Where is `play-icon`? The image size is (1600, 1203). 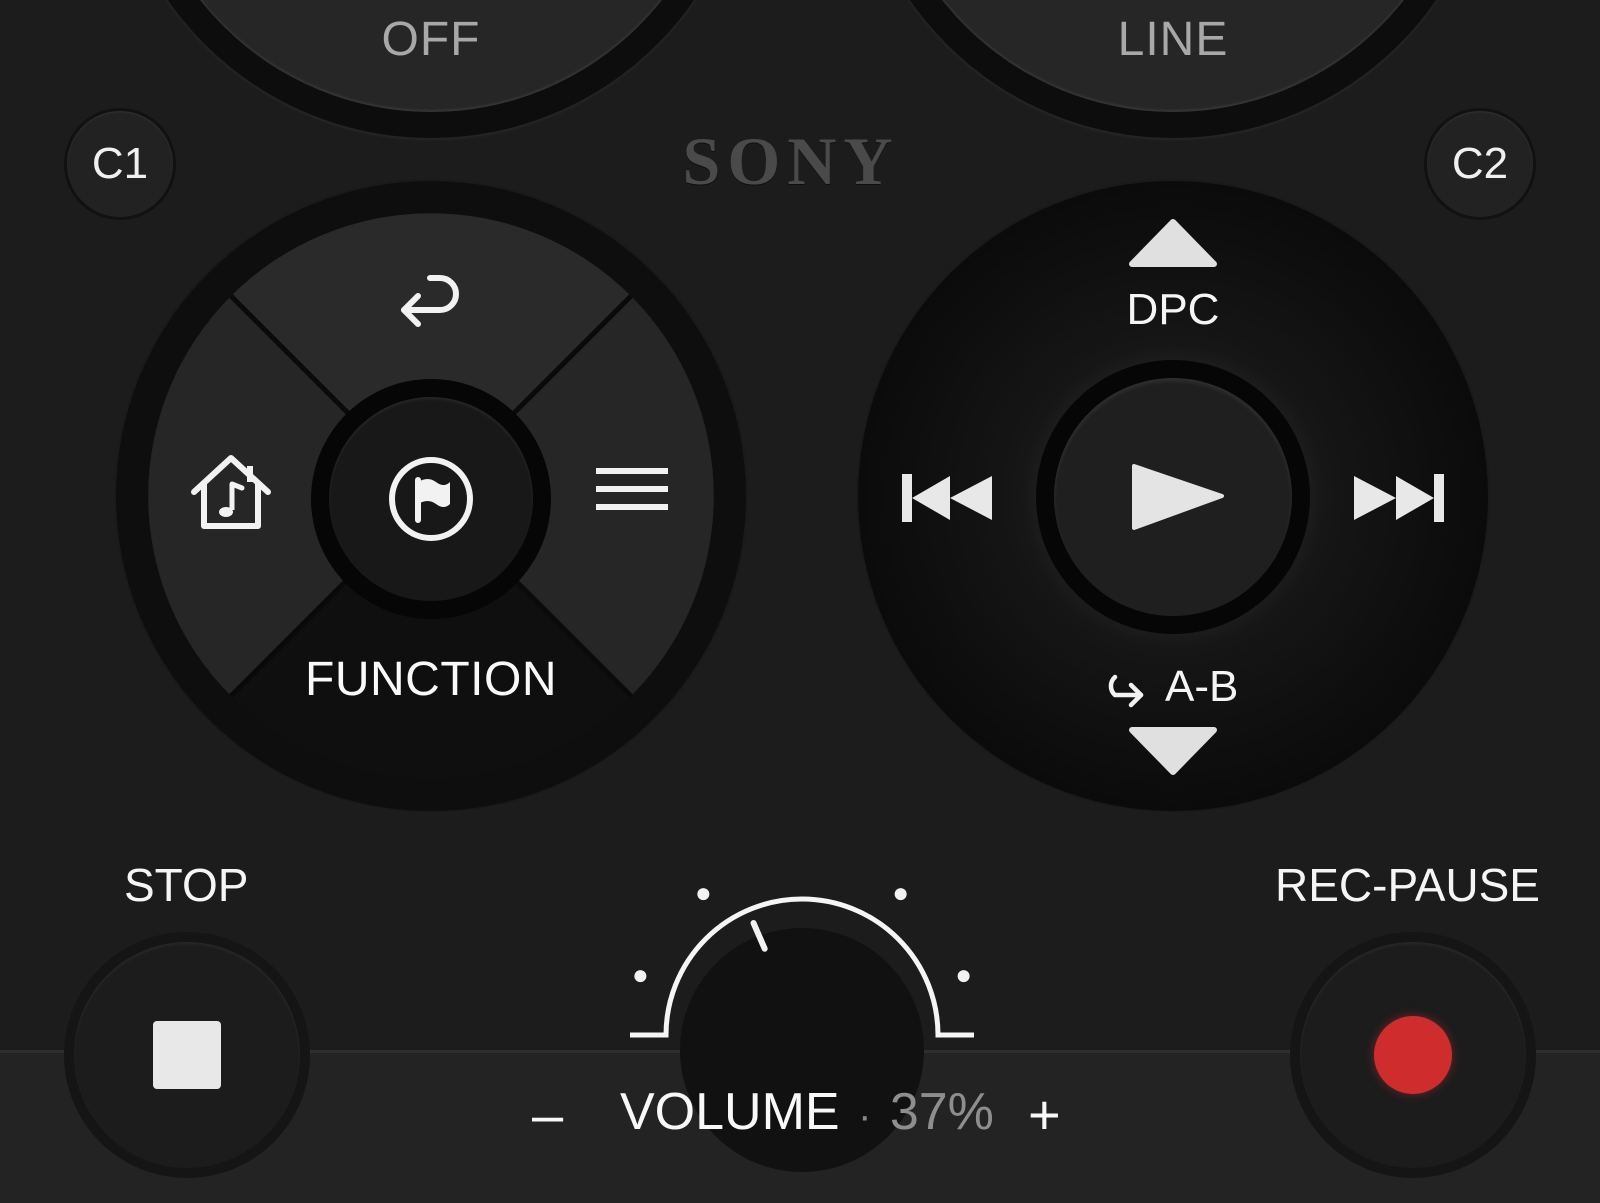 play-icon is located at coordinates (1178, 497).